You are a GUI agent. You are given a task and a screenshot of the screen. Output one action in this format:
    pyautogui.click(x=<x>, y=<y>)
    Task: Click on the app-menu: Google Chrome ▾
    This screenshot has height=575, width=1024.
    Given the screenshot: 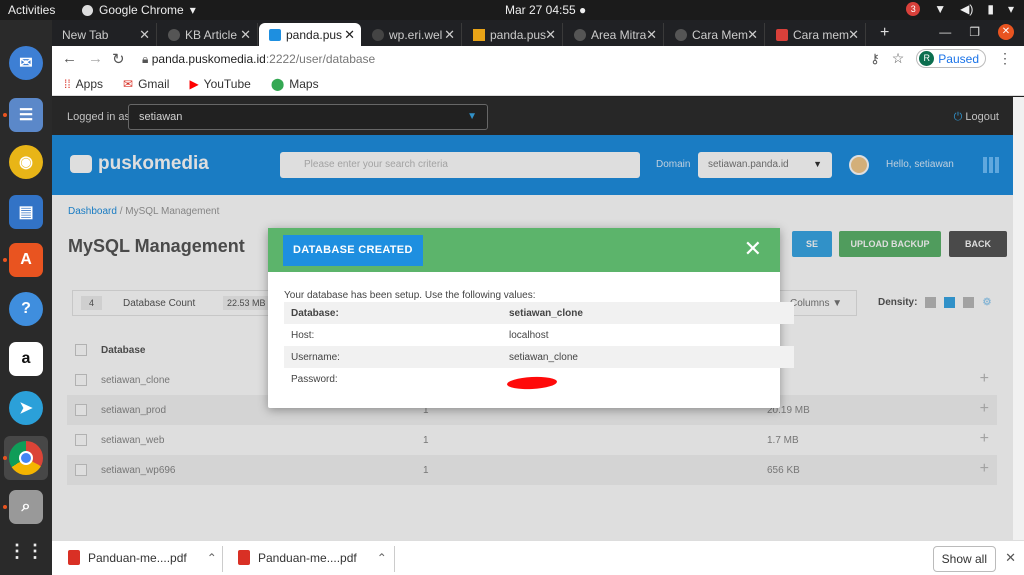 What is the action you would take?
    pyautogui.click(x=139, y=10)
    